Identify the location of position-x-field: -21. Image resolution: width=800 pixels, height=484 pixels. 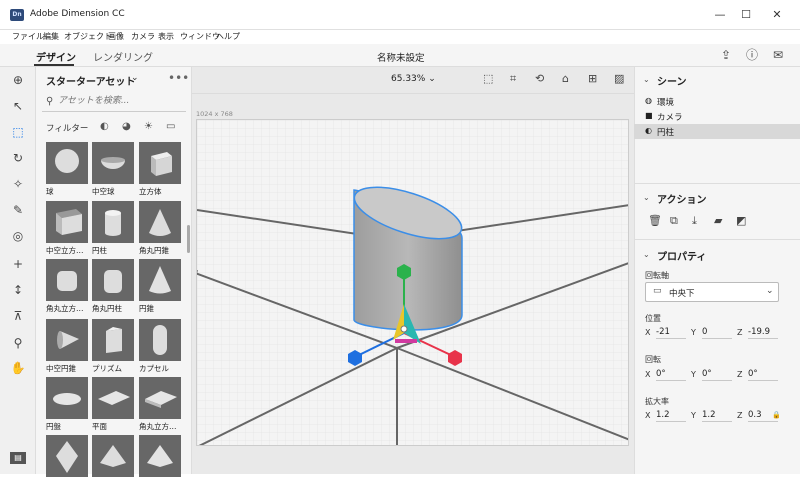
(671, 333).